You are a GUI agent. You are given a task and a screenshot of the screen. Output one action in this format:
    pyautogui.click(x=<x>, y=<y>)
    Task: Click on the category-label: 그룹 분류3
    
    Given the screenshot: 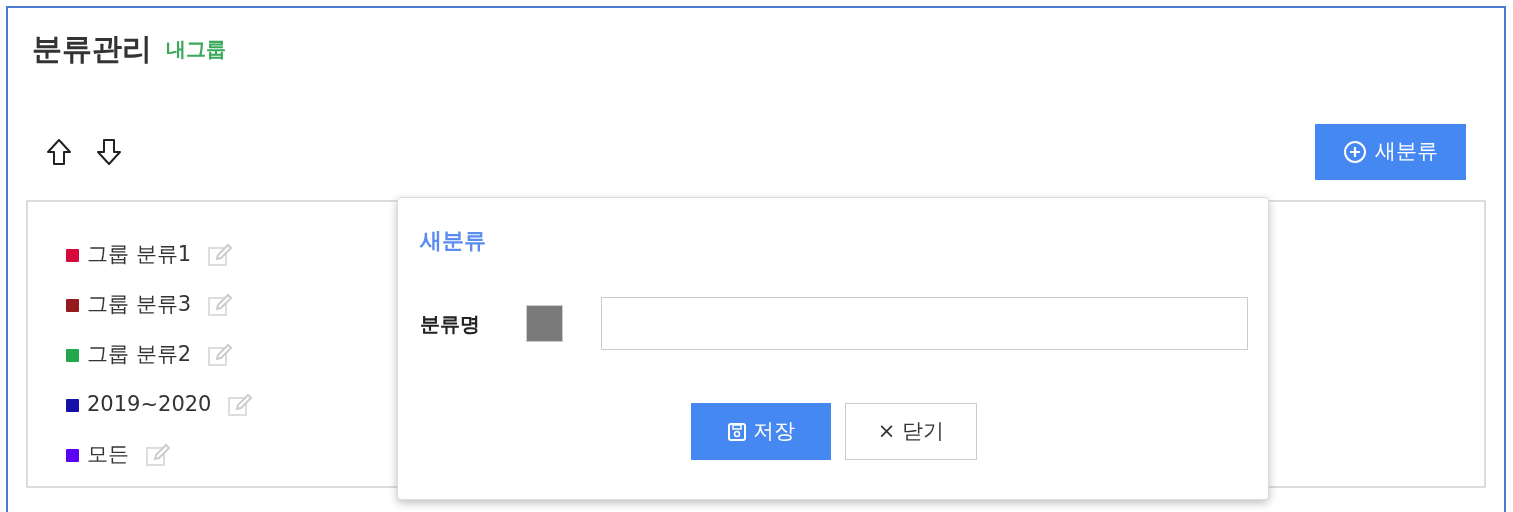 What is the action you would take?
    pyautogui.click(x=139, y=305)
    